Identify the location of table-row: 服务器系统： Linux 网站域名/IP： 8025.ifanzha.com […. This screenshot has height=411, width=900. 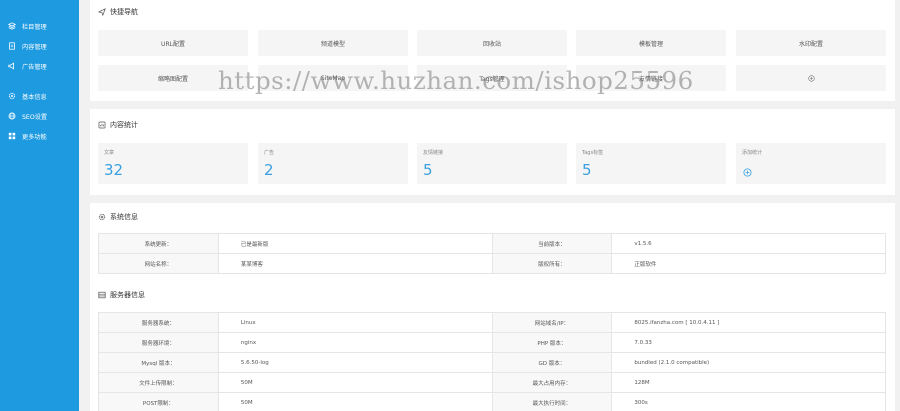
(492, 323).